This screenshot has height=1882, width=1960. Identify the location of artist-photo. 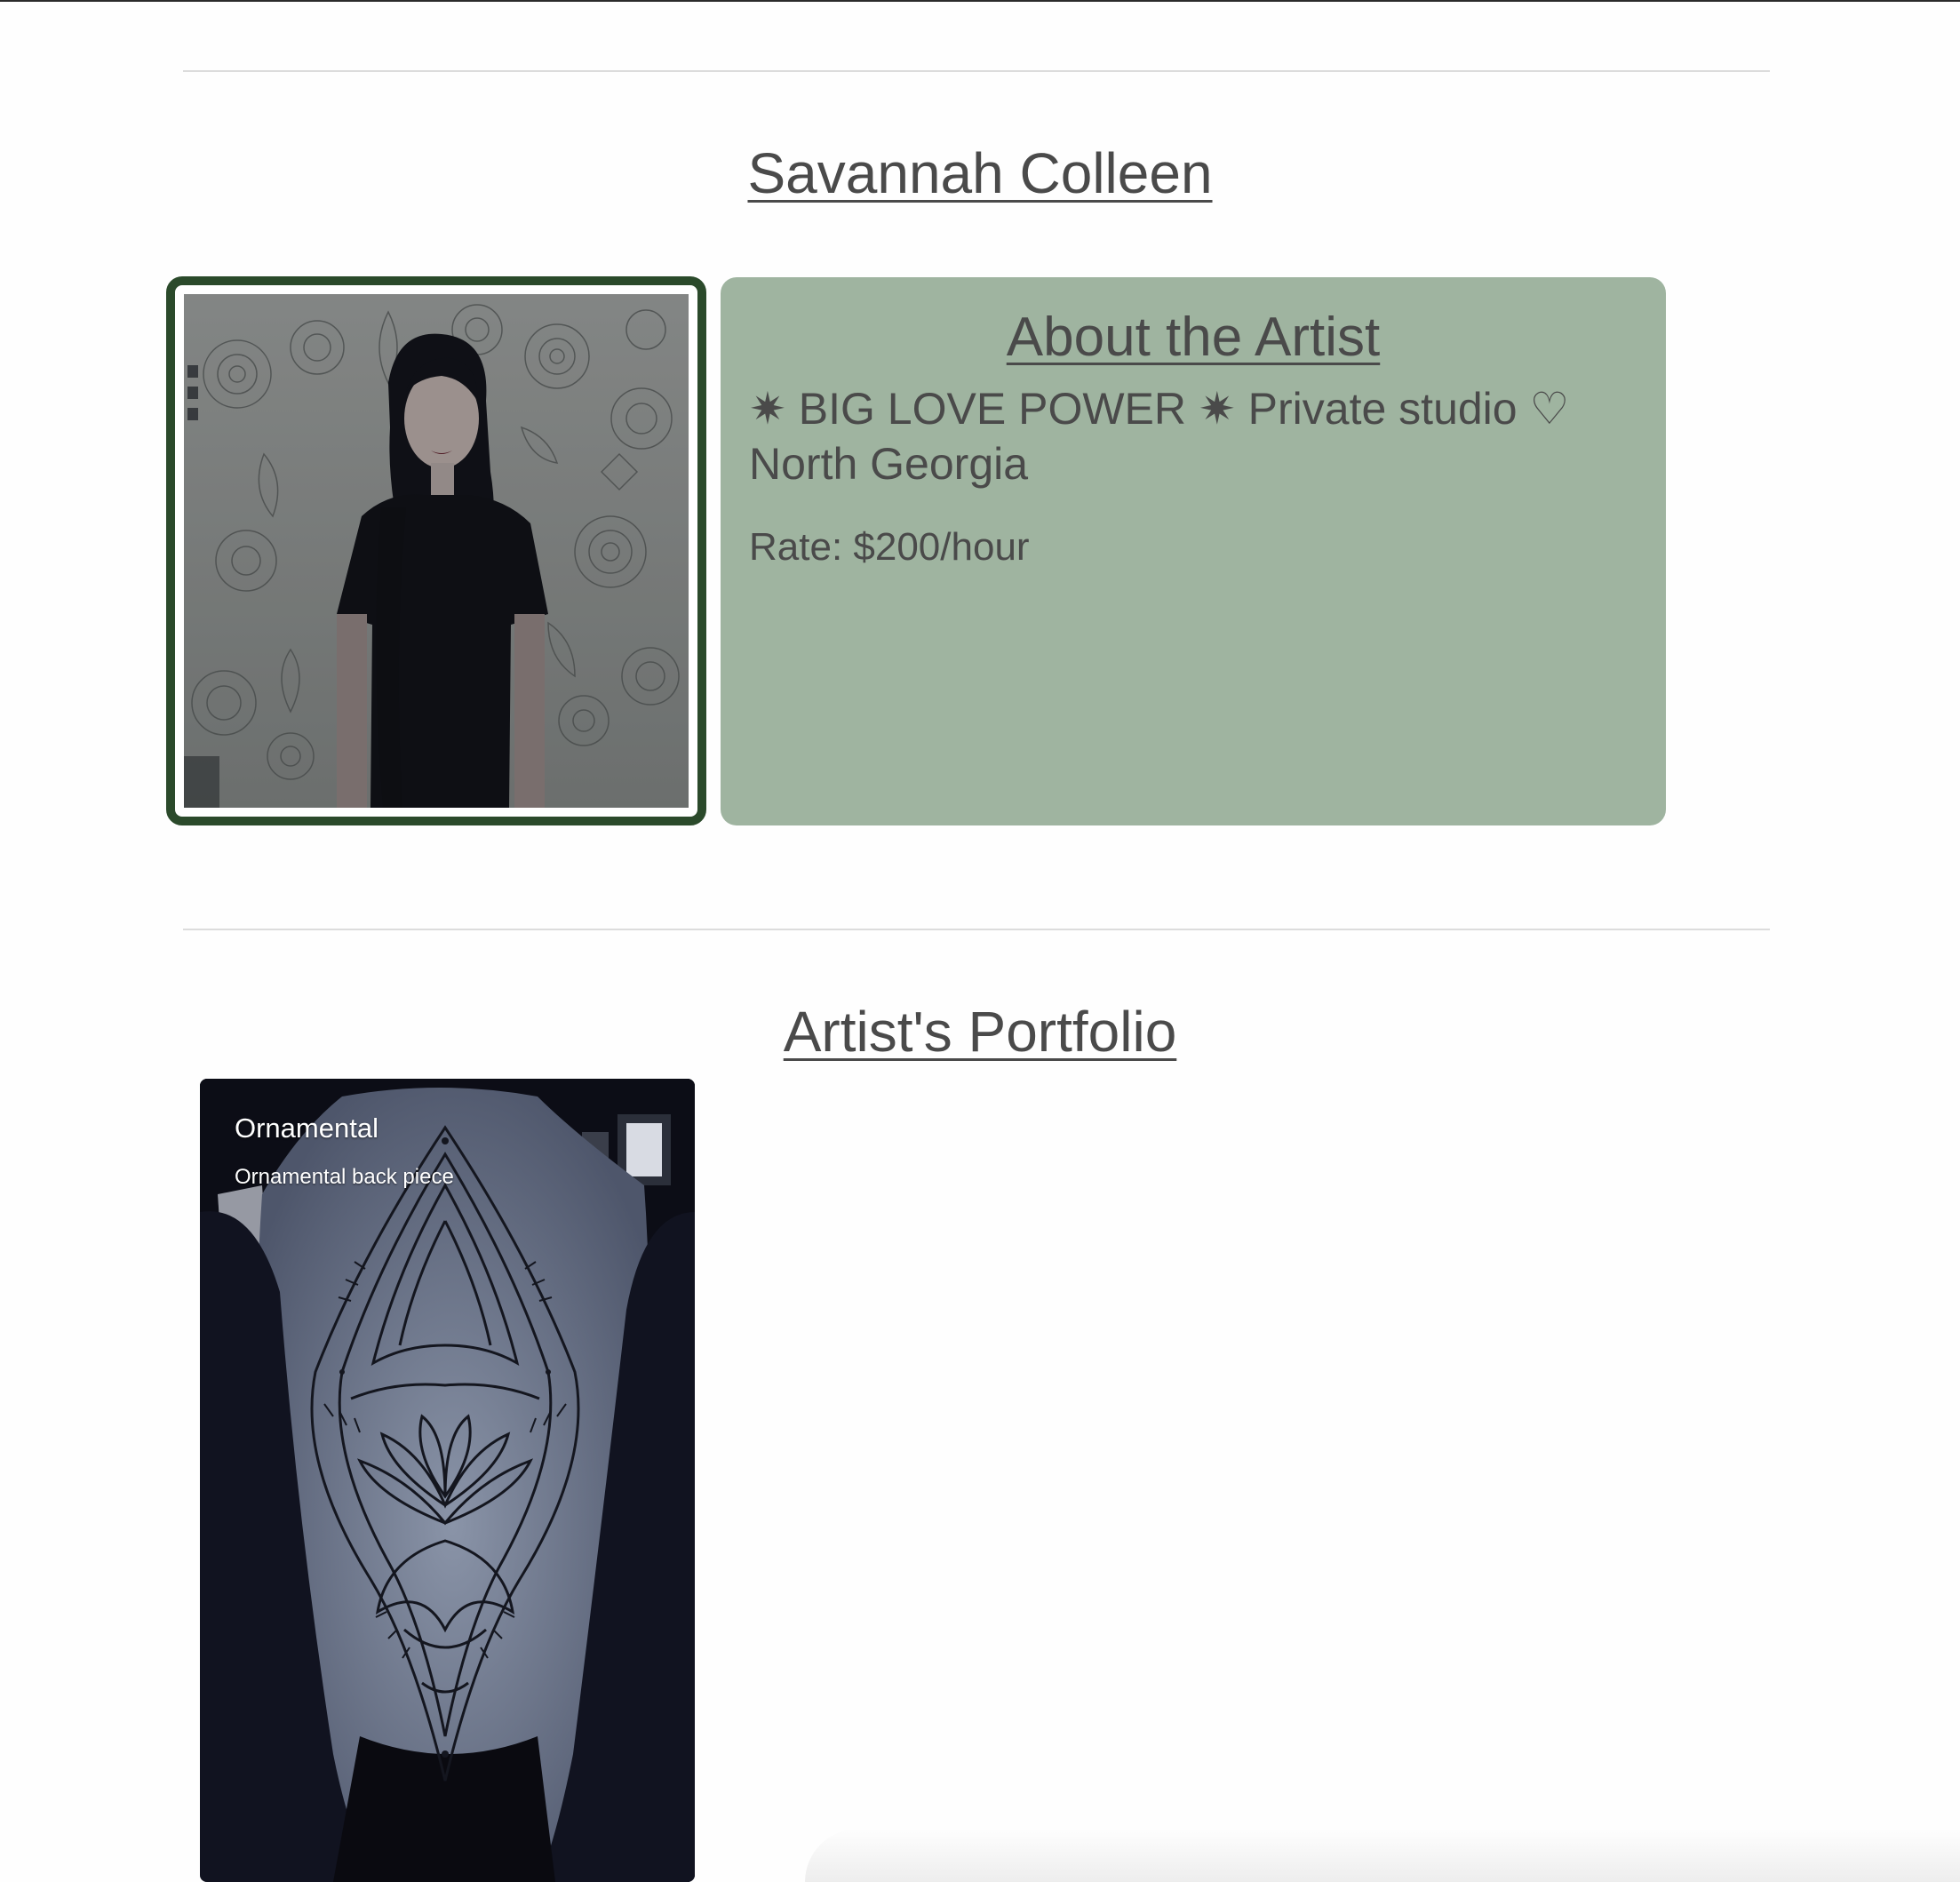
(437, 551).